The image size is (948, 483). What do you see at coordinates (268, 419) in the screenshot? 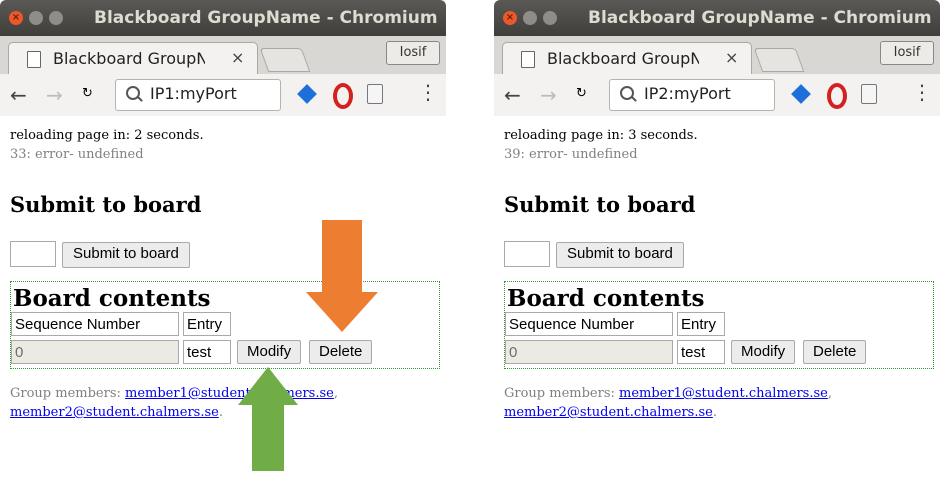
I see `green-arrow-up-icon` at bounding box center [268, 419].